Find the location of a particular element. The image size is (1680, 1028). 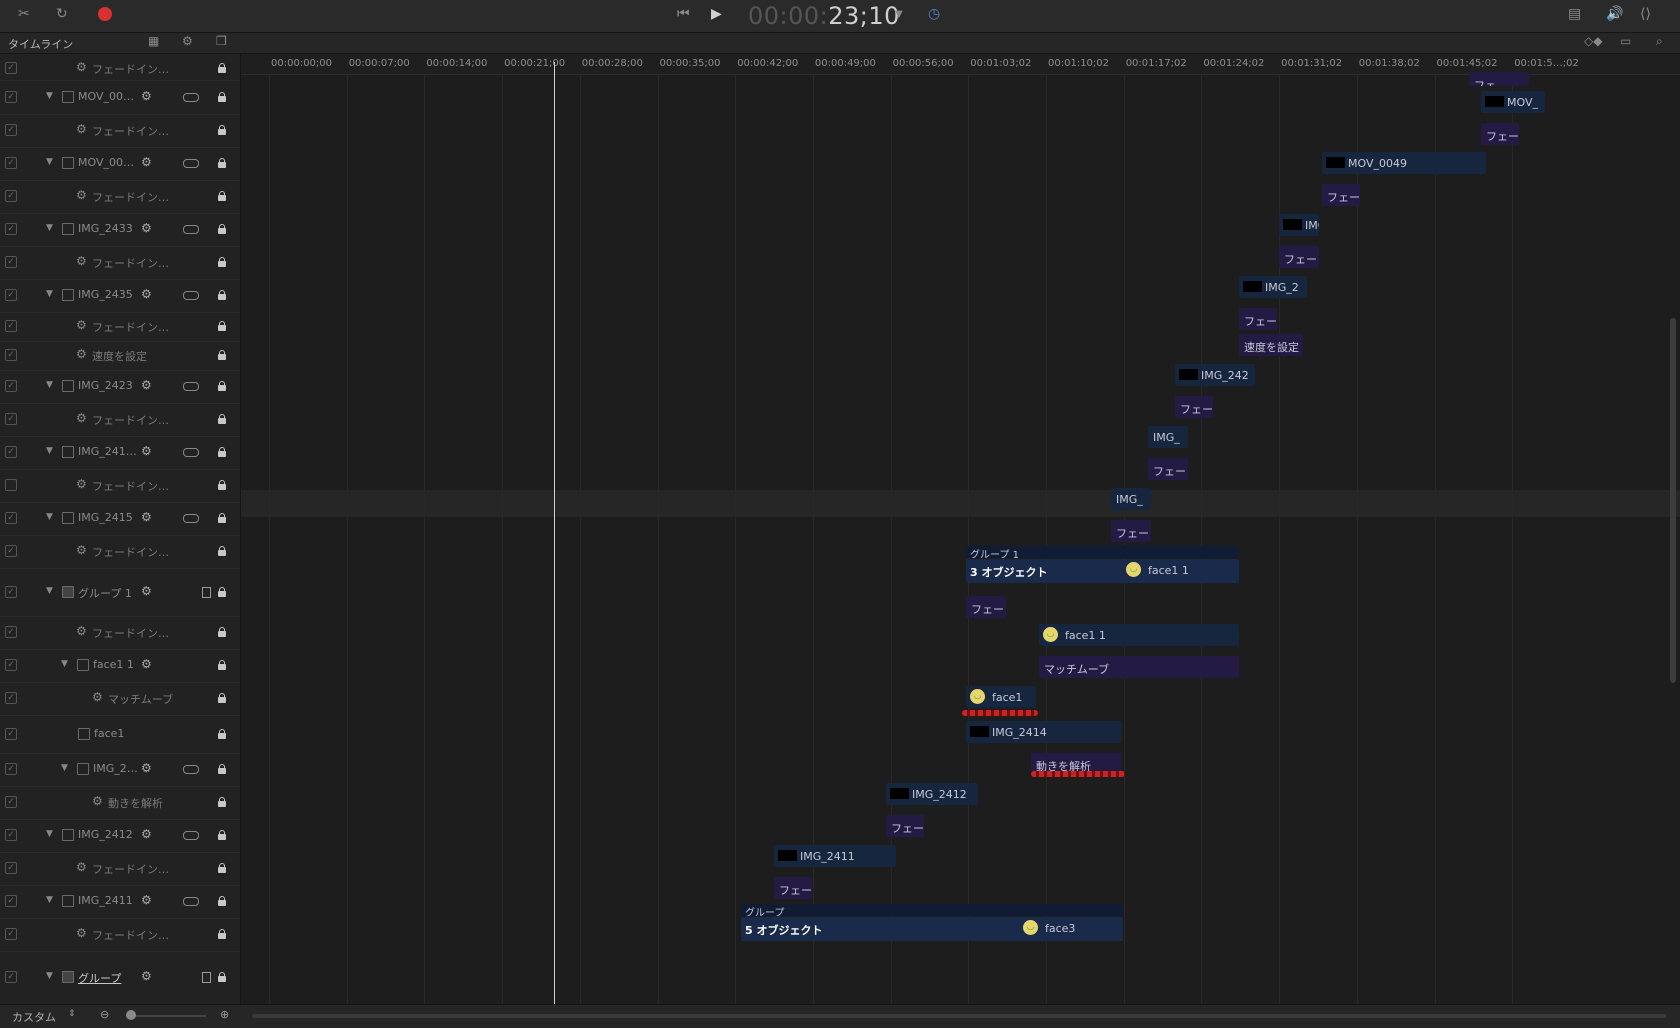

expand-icon: ⟨⟩ is located at coordinates (1645, 14).